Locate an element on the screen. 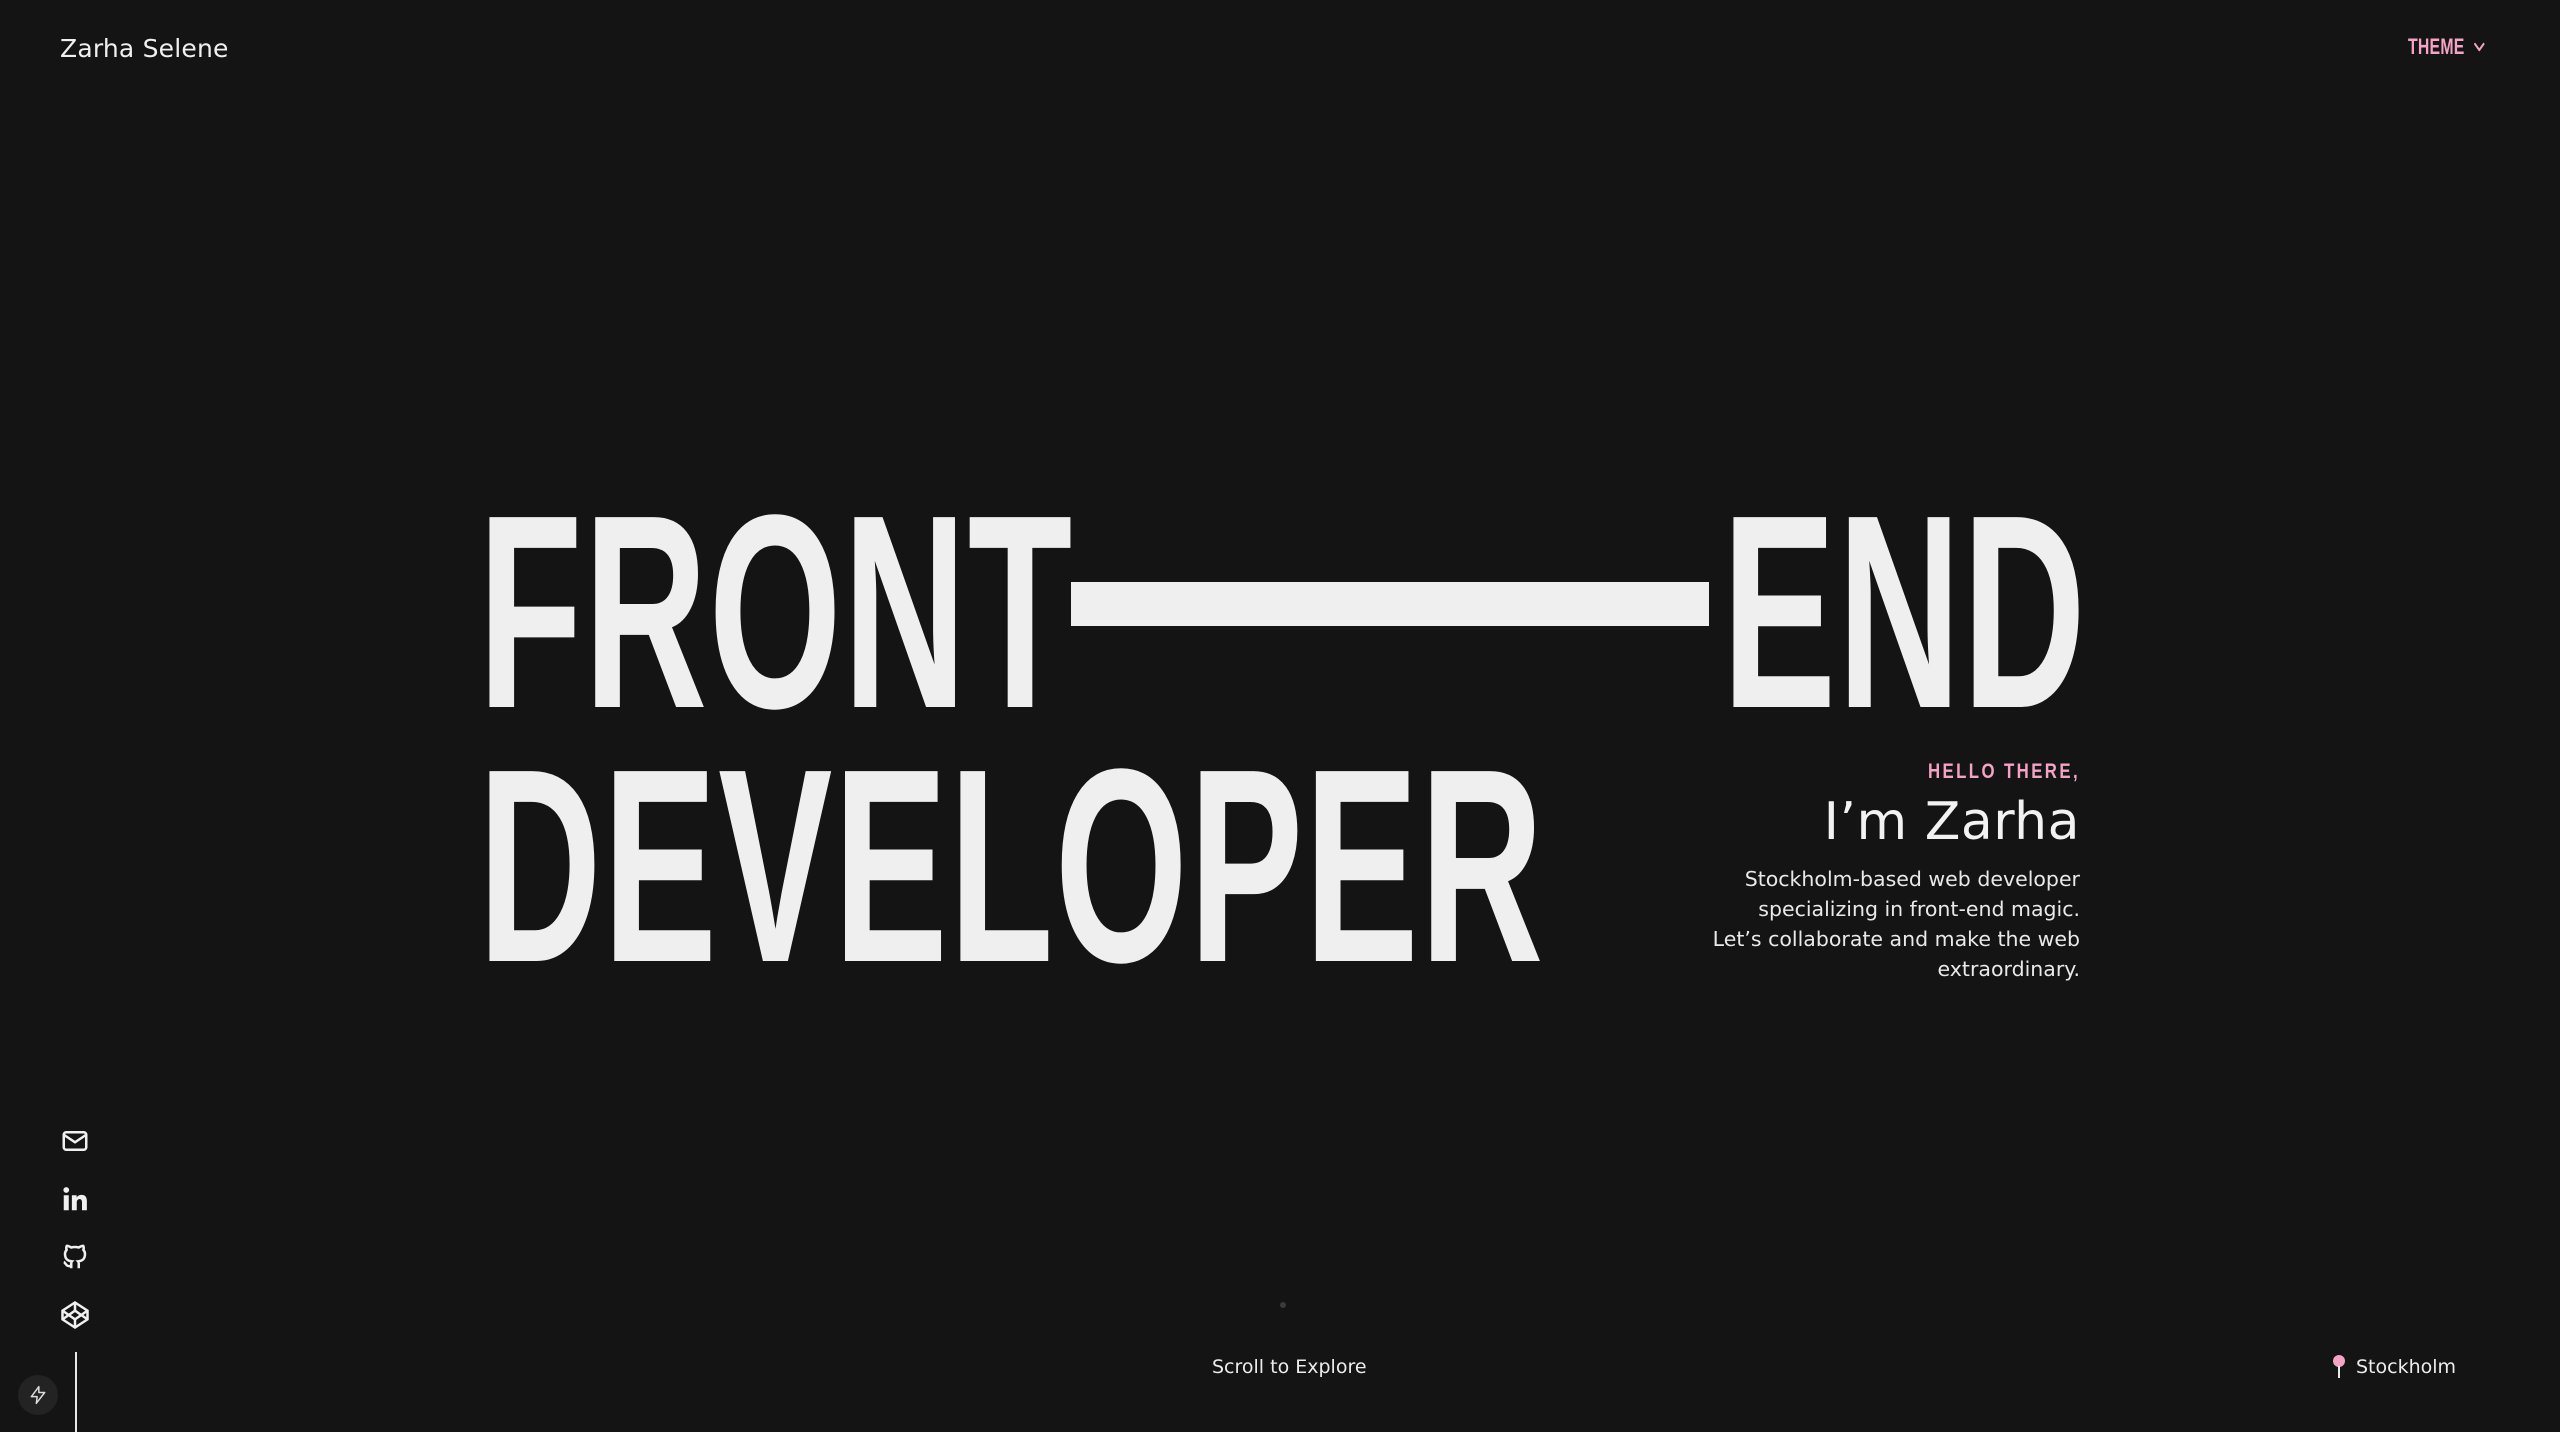 Image resolution: width=2560 pixels, height=1432 pixels. github-icon is located at coordinates (75, 1256).